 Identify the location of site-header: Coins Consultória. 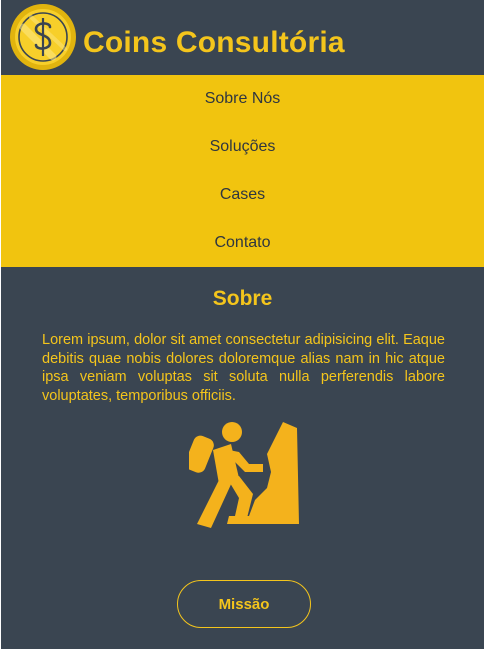
(242, 37).